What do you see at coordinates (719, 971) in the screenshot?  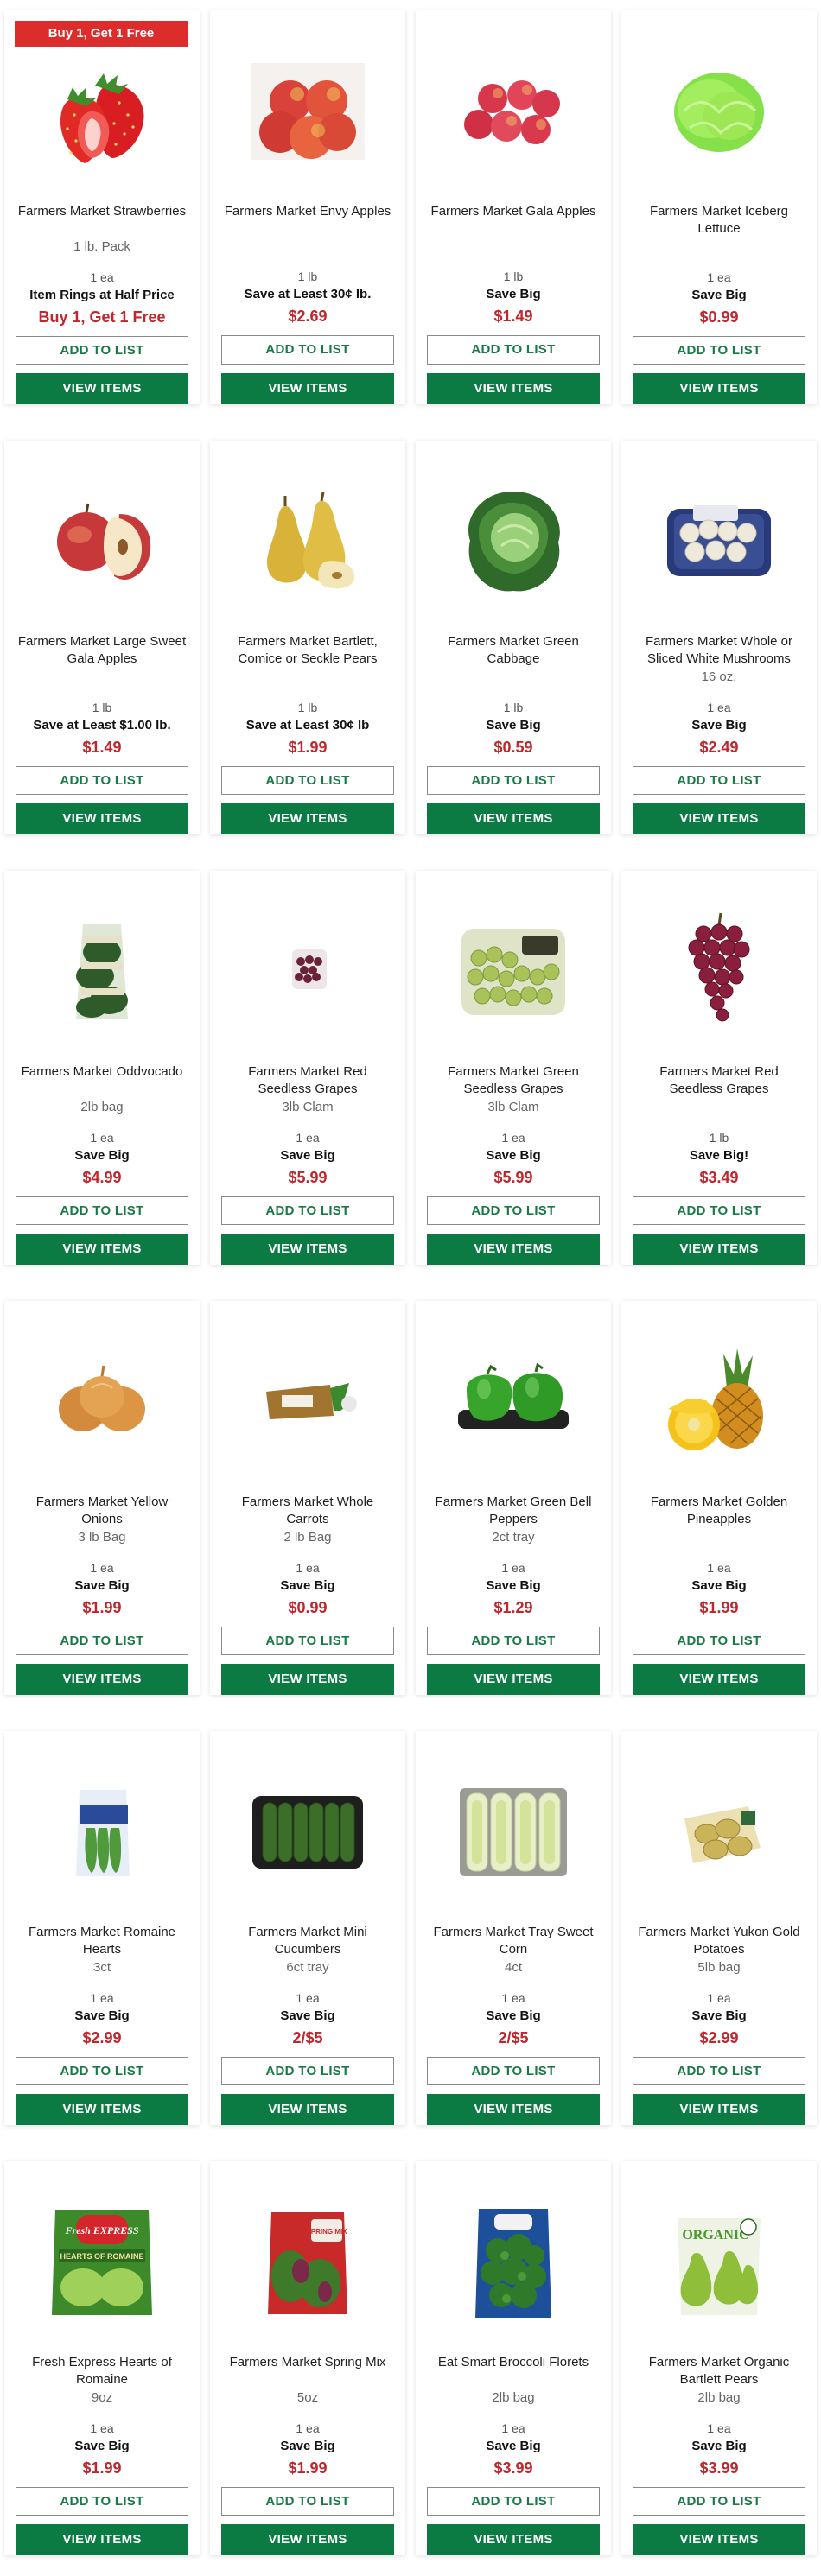 I see `red-grapes-image` at bounding box center [719, 971].